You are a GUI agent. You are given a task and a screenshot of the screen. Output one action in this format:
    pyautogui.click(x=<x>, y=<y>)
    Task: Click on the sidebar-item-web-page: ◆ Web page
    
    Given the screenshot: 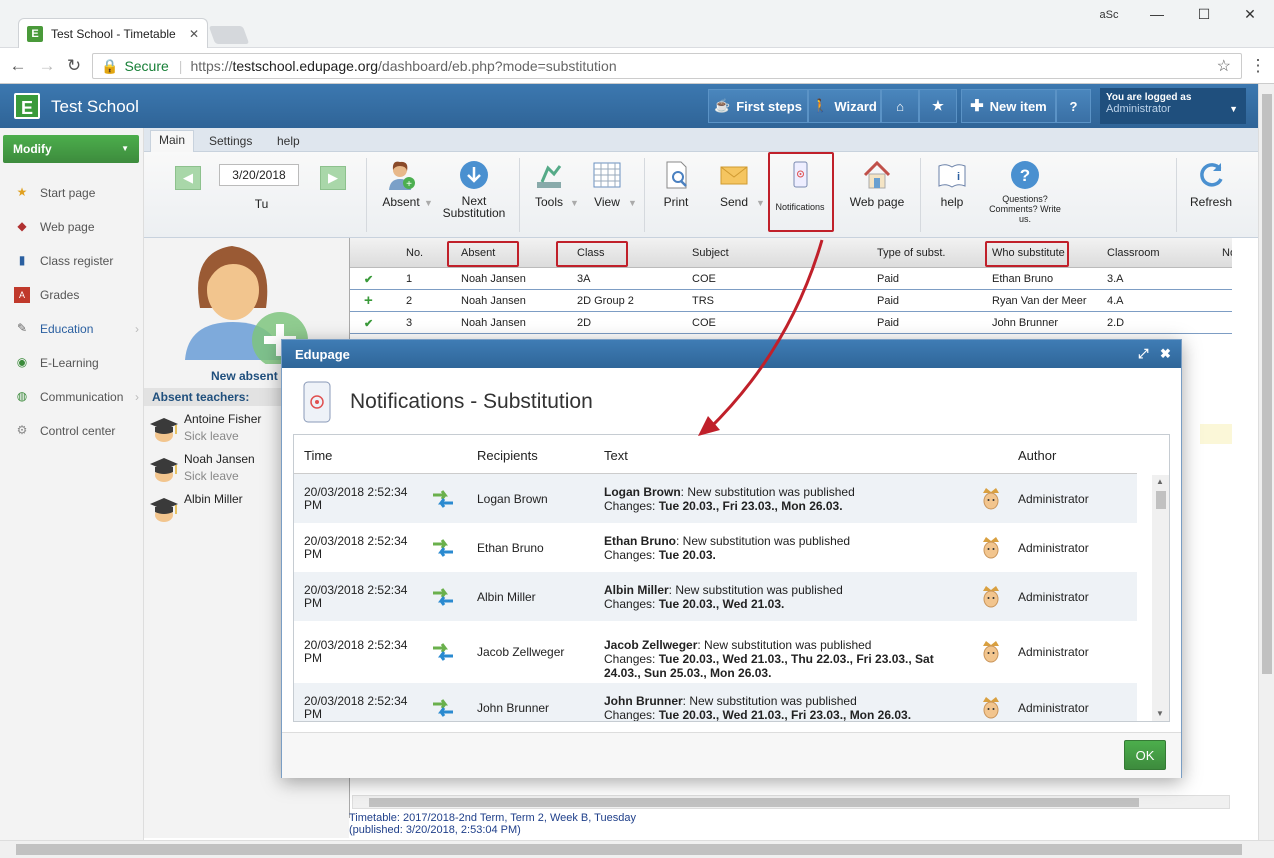 What is the action you would take?
    pyautogui.click(x=76, y=227)
    